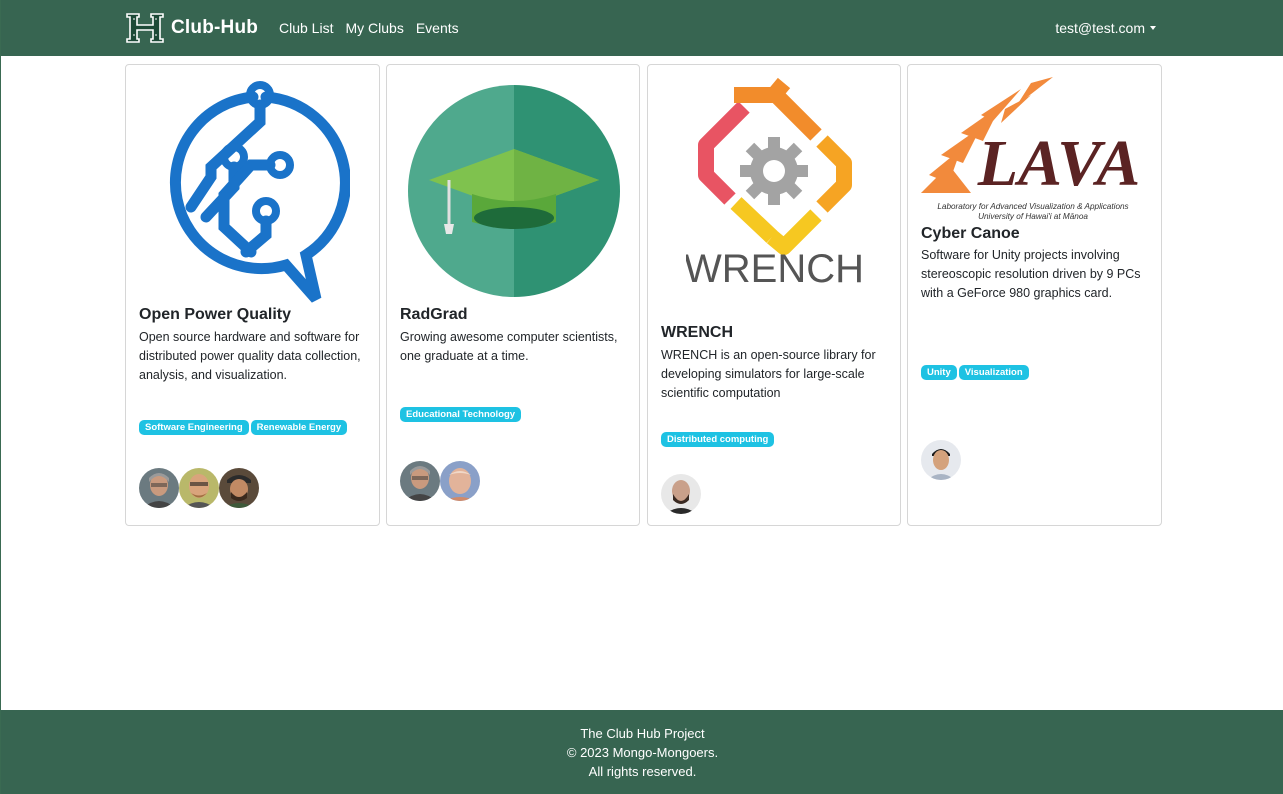 The image size is (1283, 794). What do you see at coordinates (1100, 28) in the screenshot?
I see `user-email: test@test.com` at bounding box center [1100, 28].